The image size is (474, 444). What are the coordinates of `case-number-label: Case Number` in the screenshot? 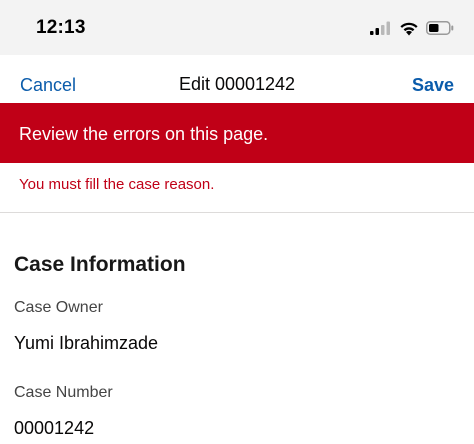 It's located at (63, 392).